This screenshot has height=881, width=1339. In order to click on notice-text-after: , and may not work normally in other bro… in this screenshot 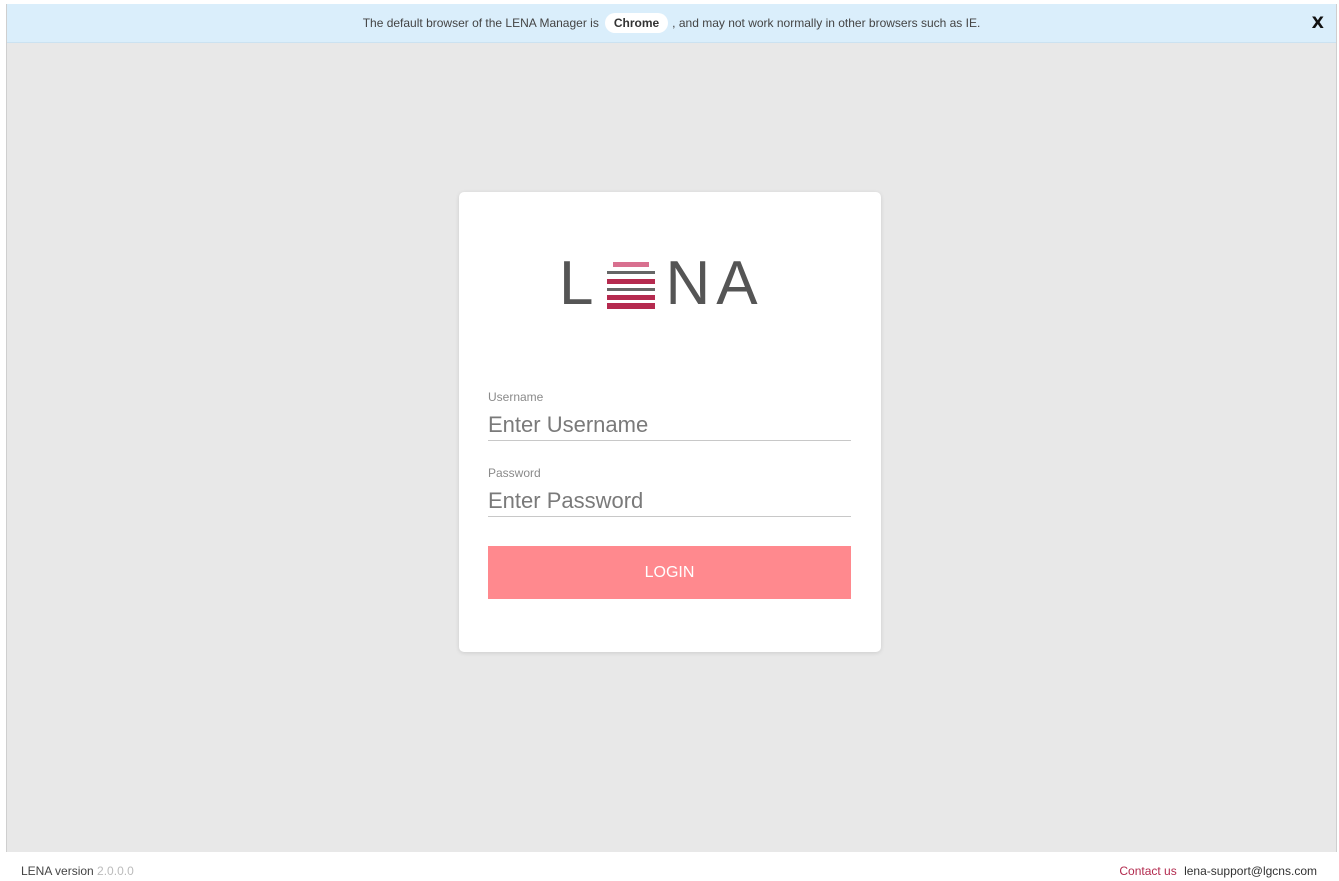, I will do `click(826, 23)`.